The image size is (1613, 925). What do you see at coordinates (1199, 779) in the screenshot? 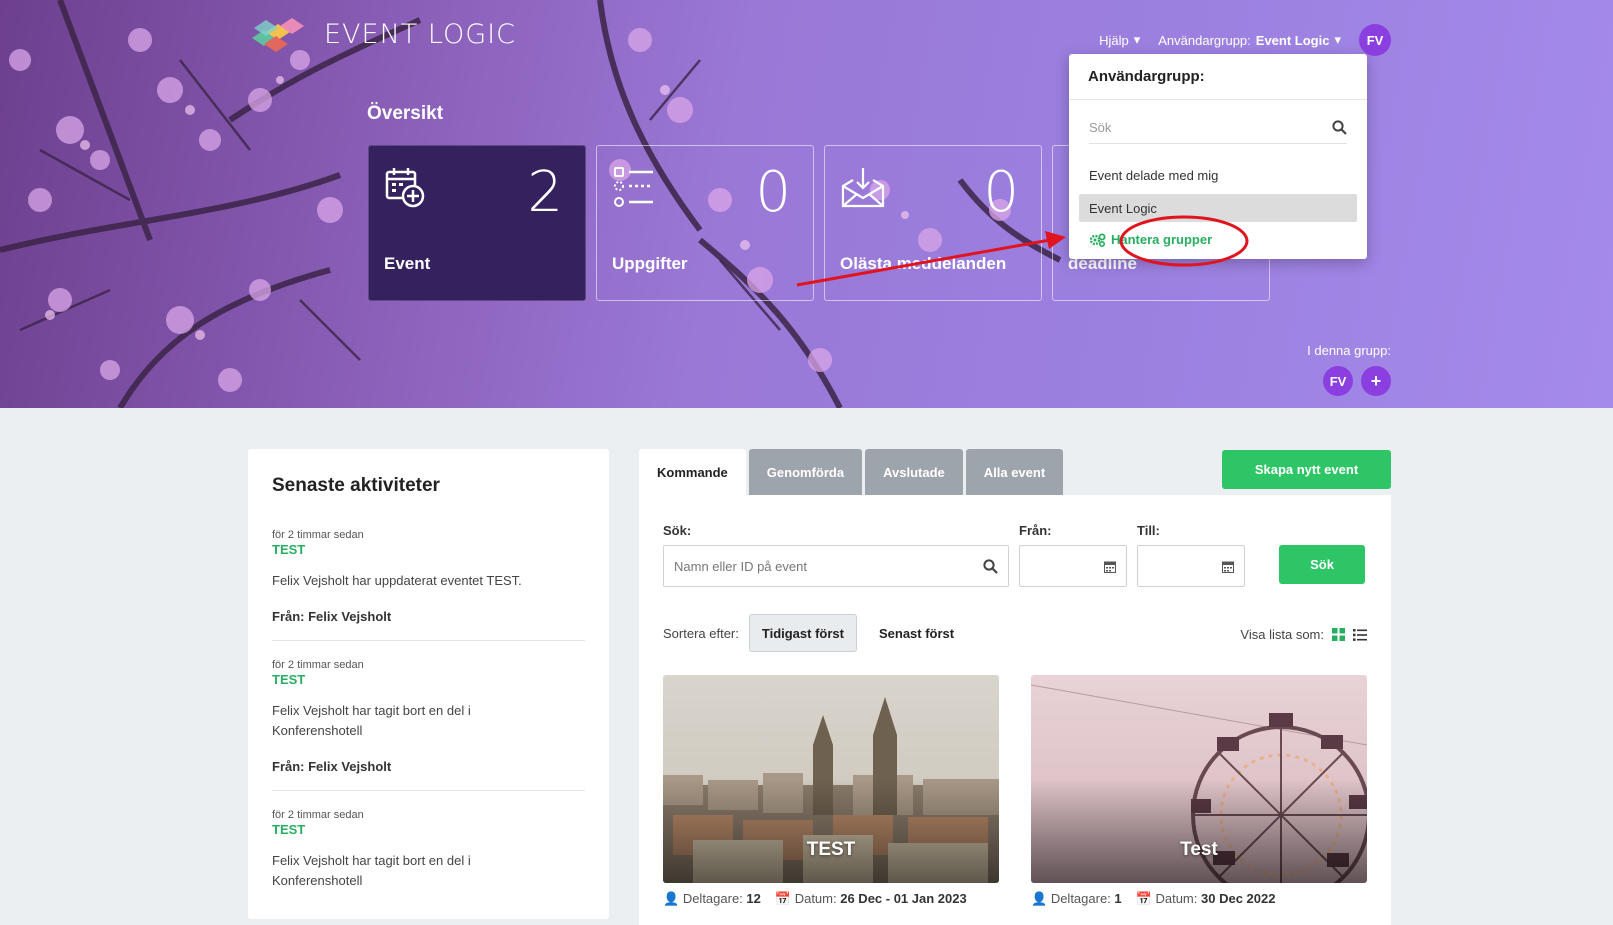
I see `event-card: Test` at bounding box center [1199, 779].